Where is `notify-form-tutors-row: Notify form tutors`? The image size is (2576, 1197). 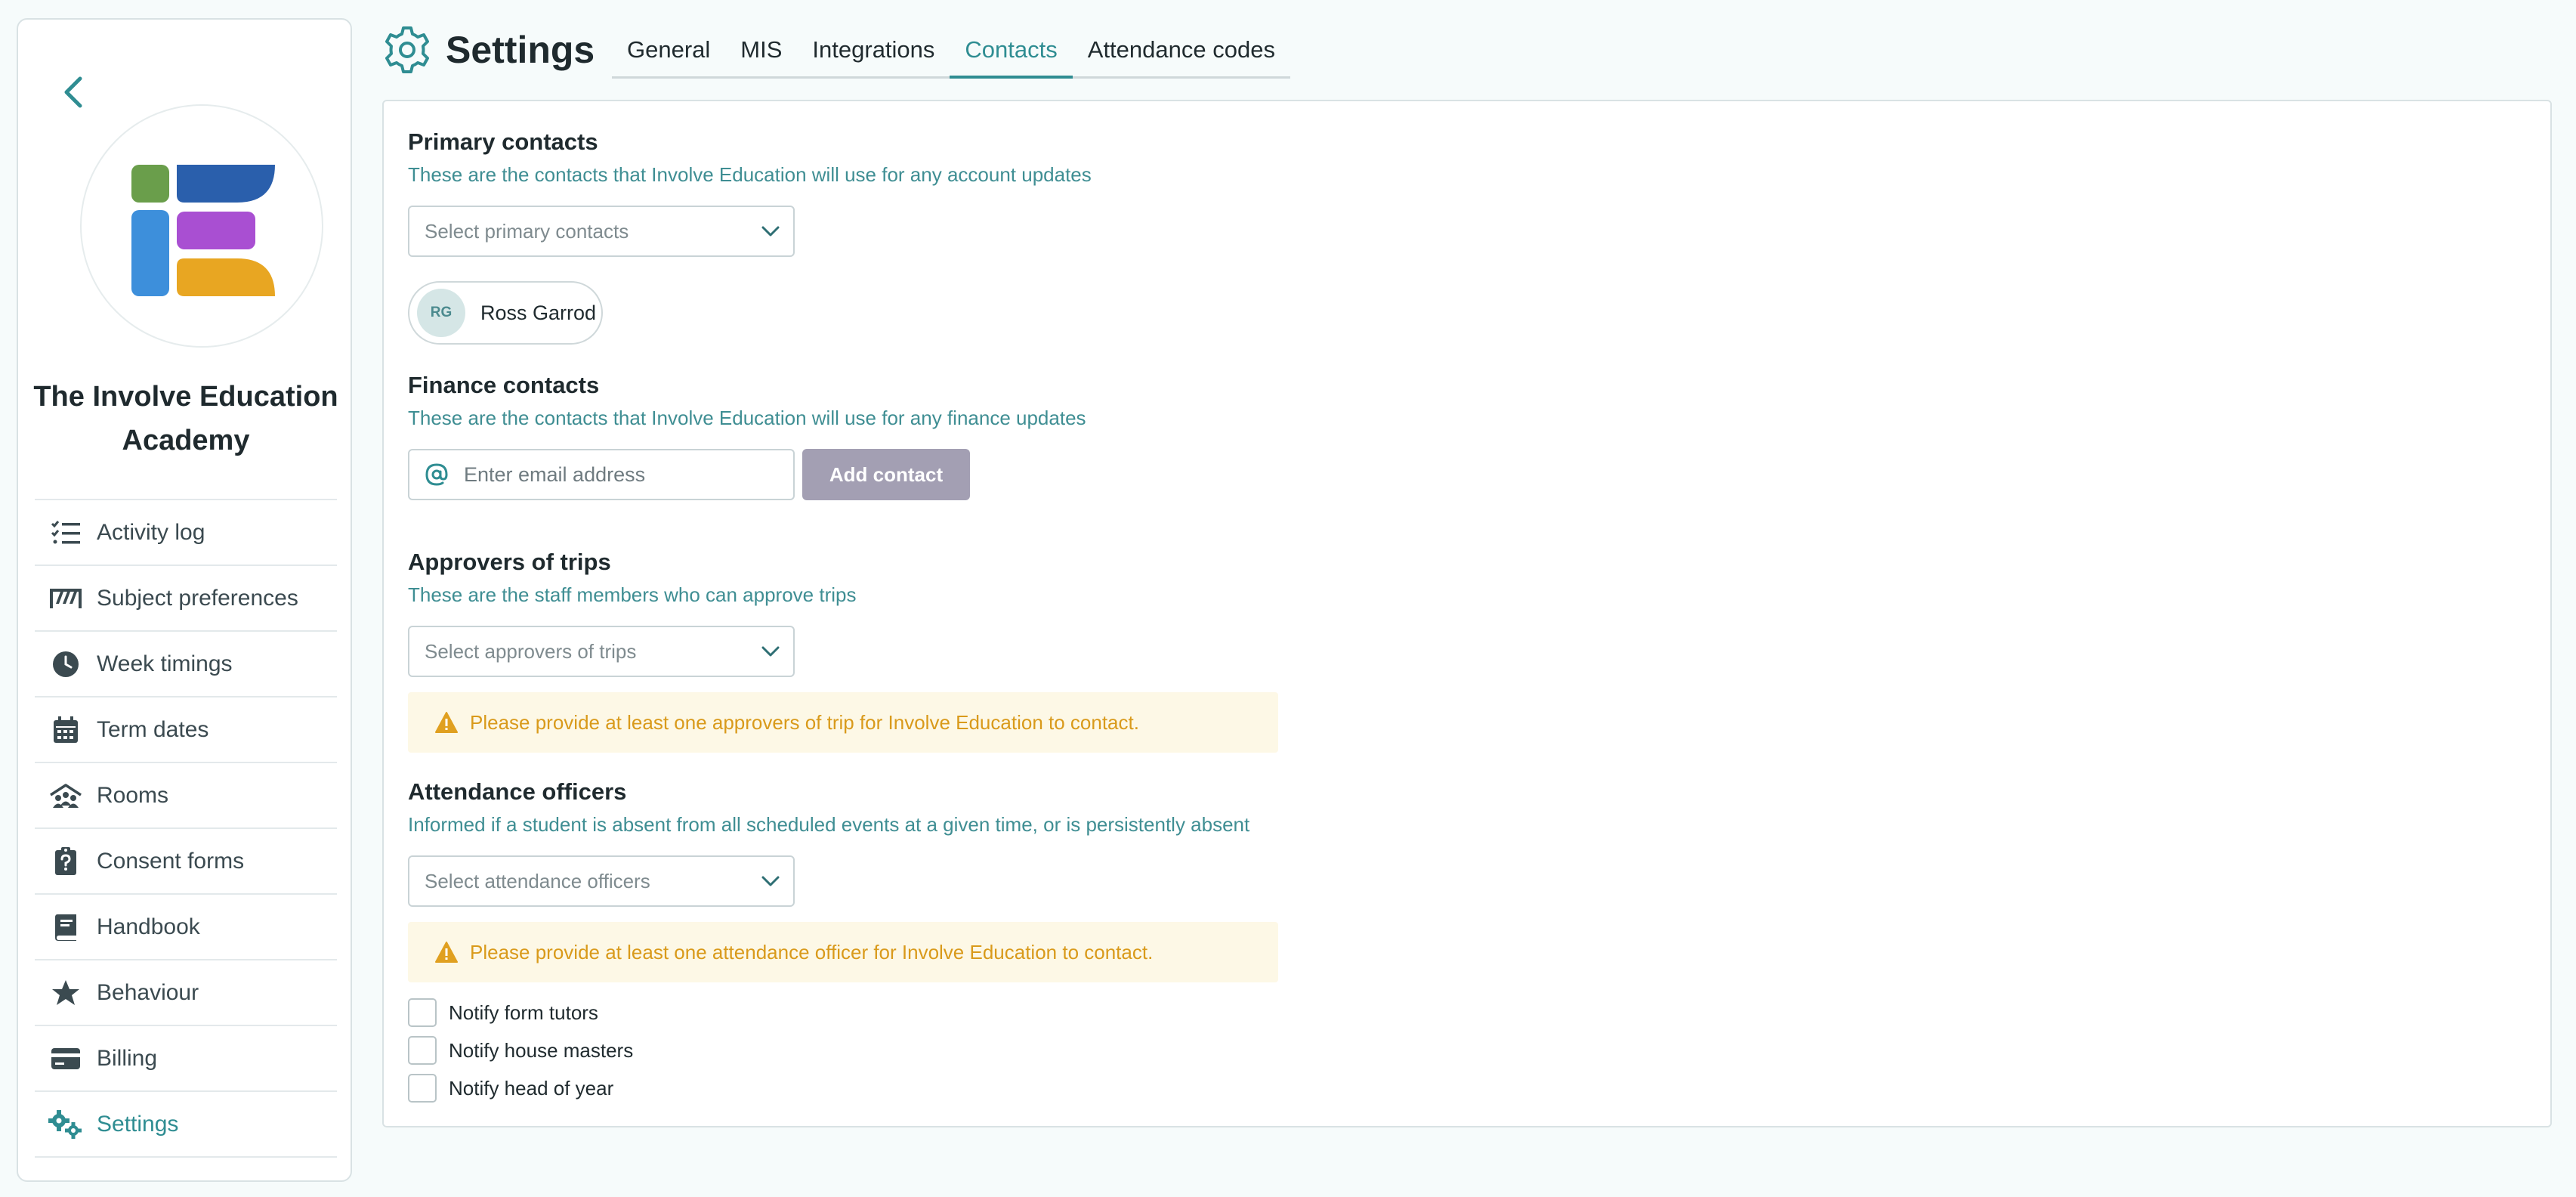 notify-form-tutors-row: Notify form tutors is located at coordinates (503, 1013).